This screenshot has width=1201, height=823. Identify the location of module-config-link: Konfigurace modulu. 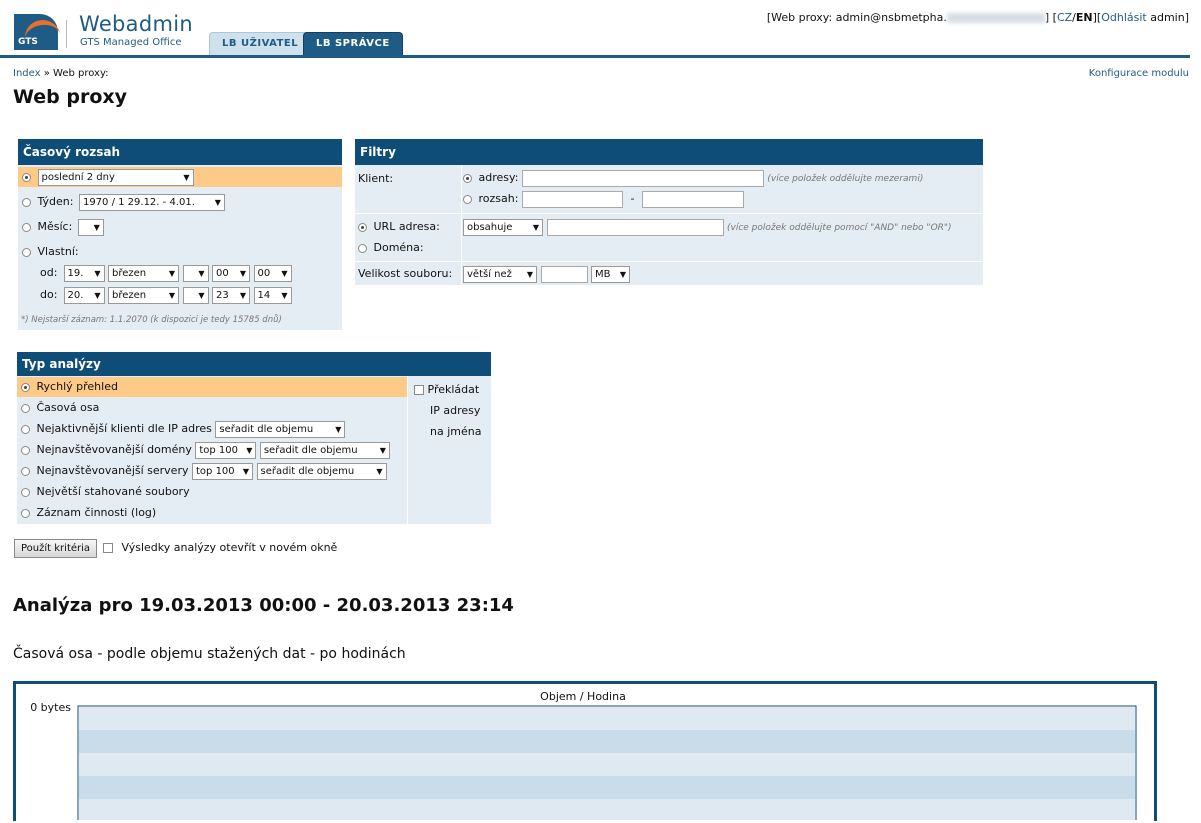
(1139, 73).